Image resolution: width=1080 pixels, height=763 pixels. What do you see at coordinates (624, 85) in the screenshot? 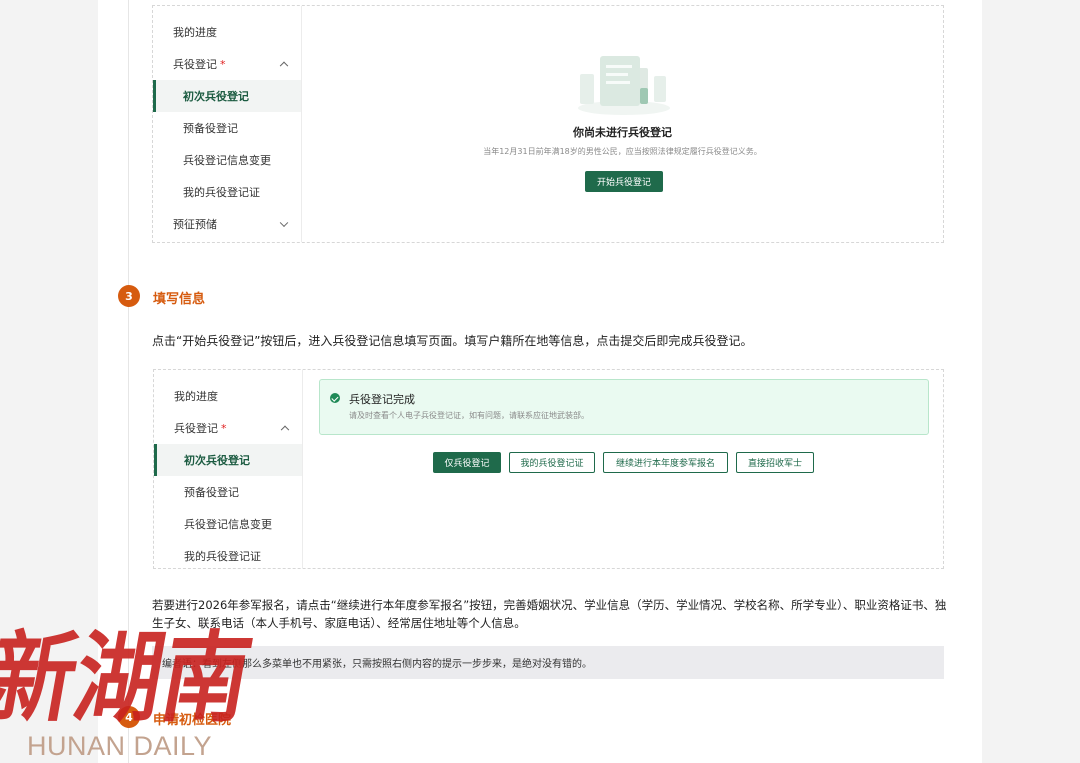
I see `empty-document-illustration` at bounding box center [624, 85].